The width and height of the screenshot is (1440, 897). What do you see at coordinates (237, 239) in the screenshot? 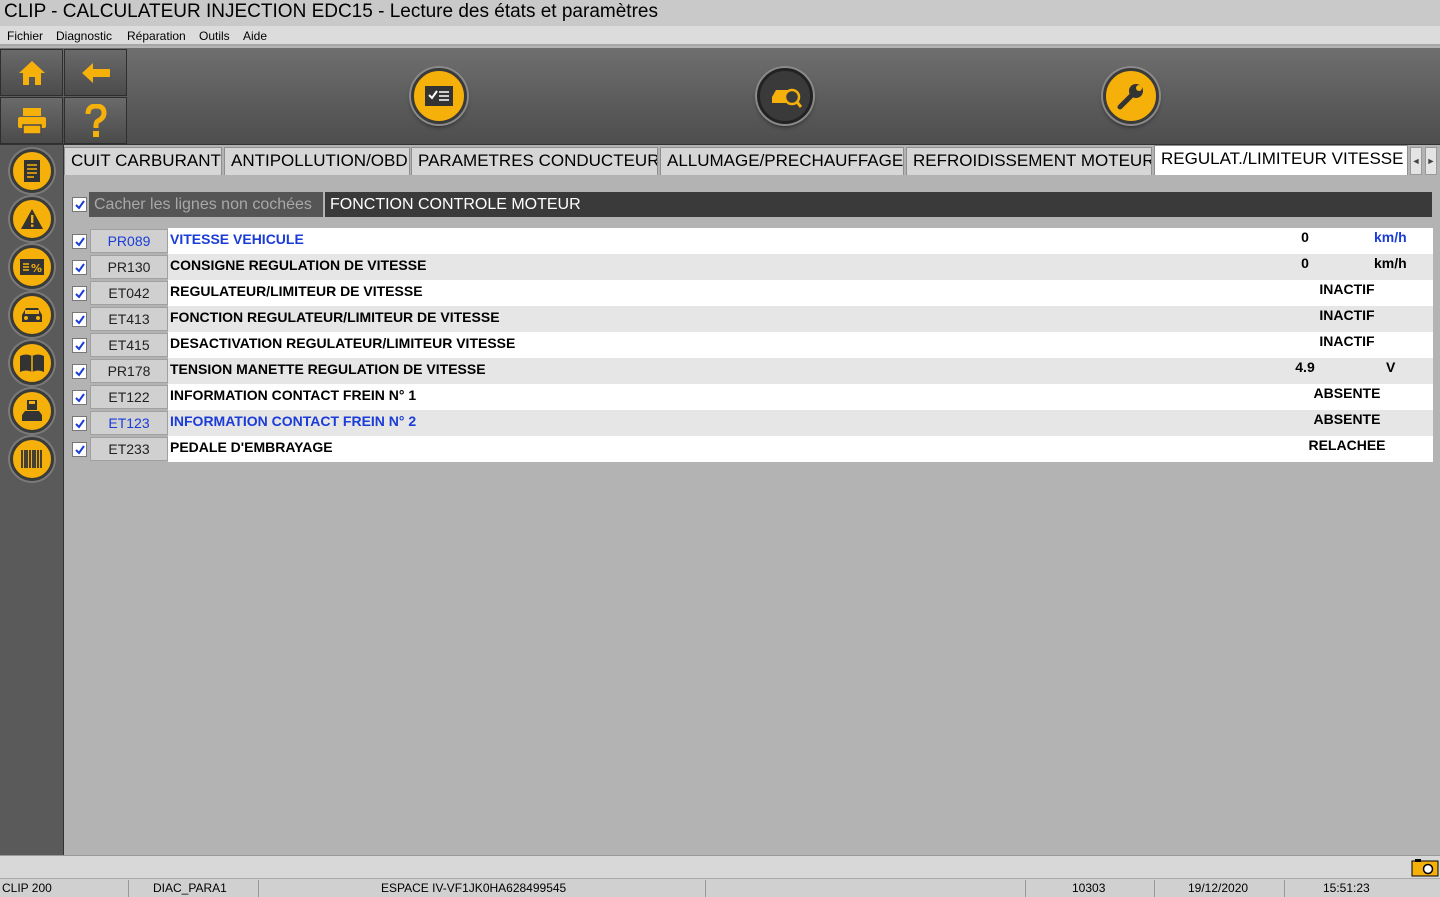
I see `row-name: VITESSE VEHICULE` at bounding box center [237, 239].